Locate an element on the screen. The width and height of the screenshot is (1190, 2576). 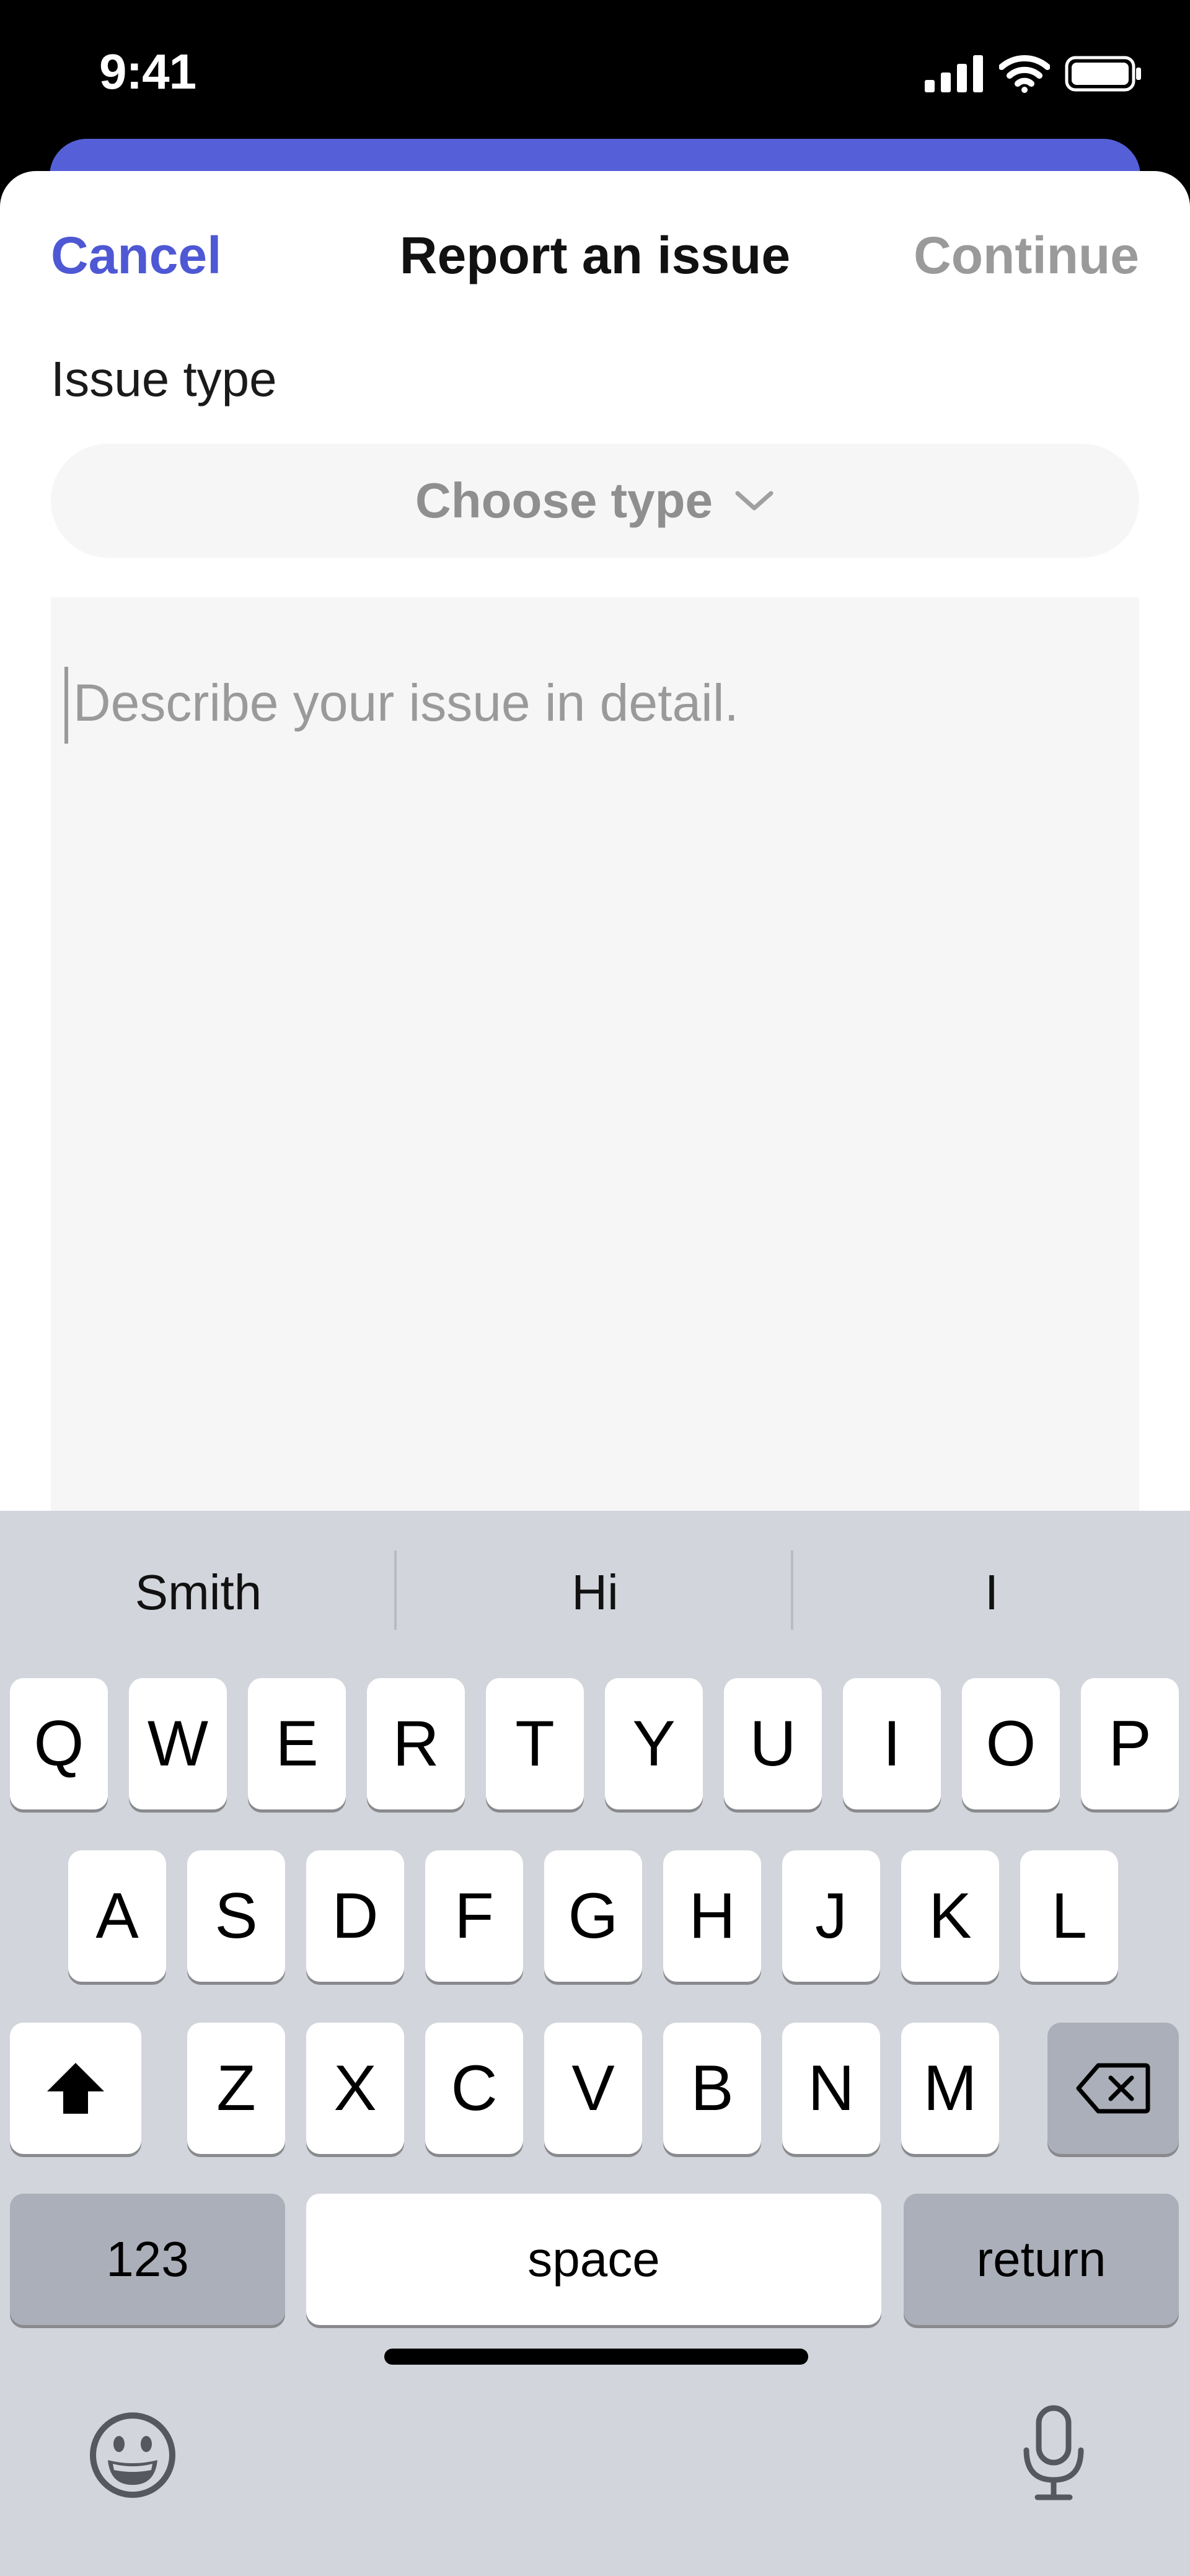
key-e: E is located at coordinates (297, 1744).